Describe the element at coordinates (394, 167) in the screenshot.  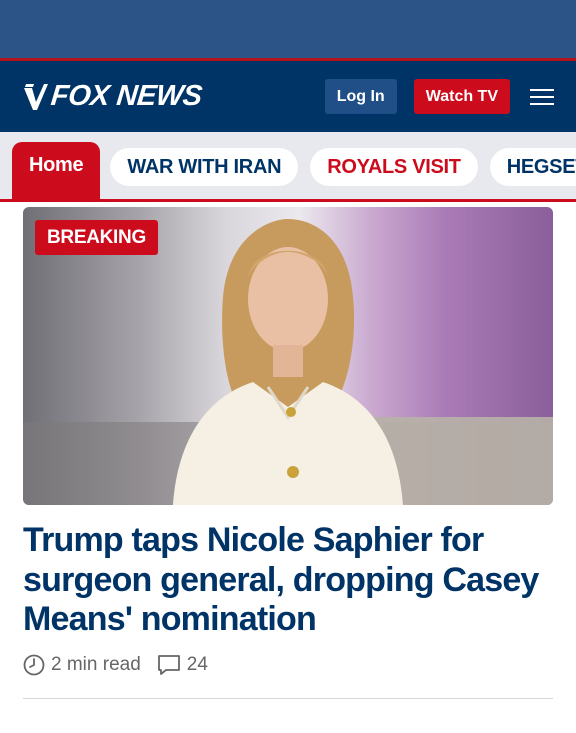
I see `nav-pill-royals-visit: ROYALS VISIT` at that location.